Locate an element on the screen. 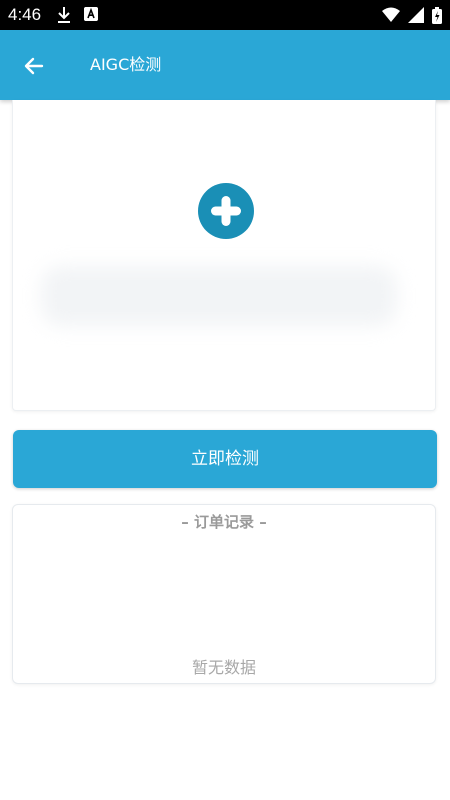  status-time: 4:46 is located at coordinates (25, 14).